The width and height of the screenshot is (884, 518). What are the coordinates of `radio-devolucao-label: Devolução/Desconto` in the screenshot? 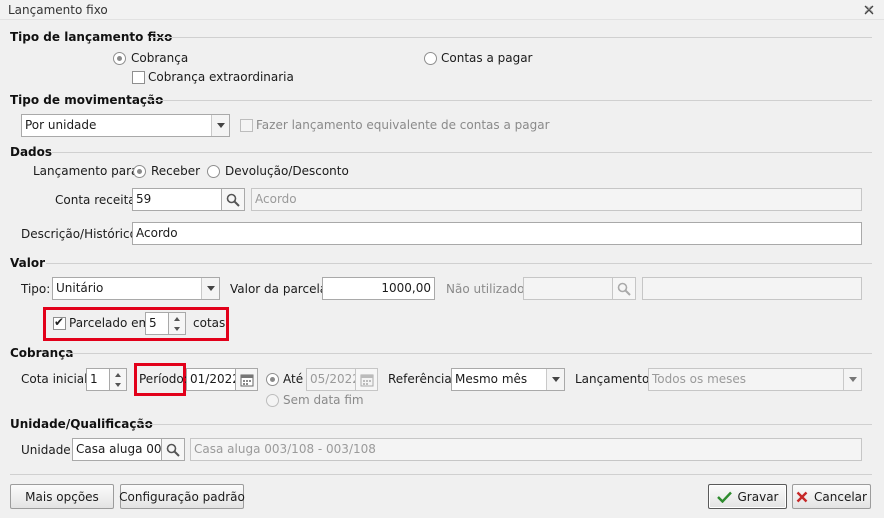 It's located at (287, 171).